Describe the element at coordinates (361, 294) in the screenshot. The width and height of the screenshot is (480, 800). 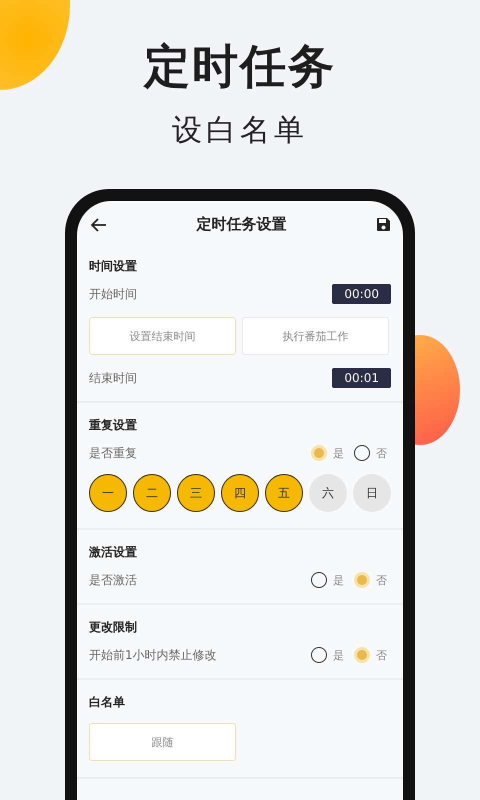
I see `time-value: 00:00` at that location.